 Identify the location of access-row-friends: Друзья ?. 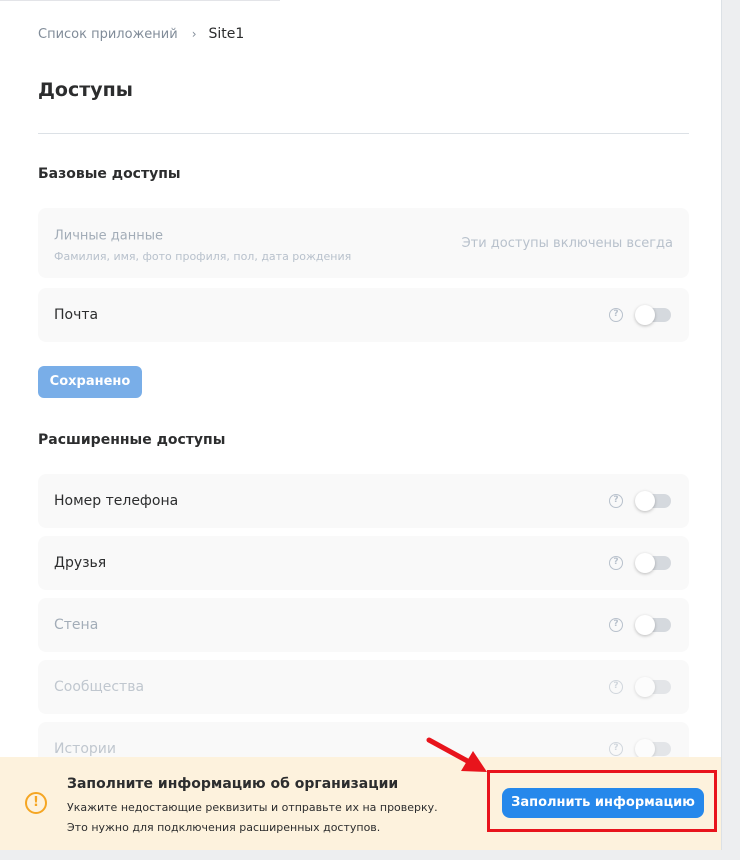
(363, 563).